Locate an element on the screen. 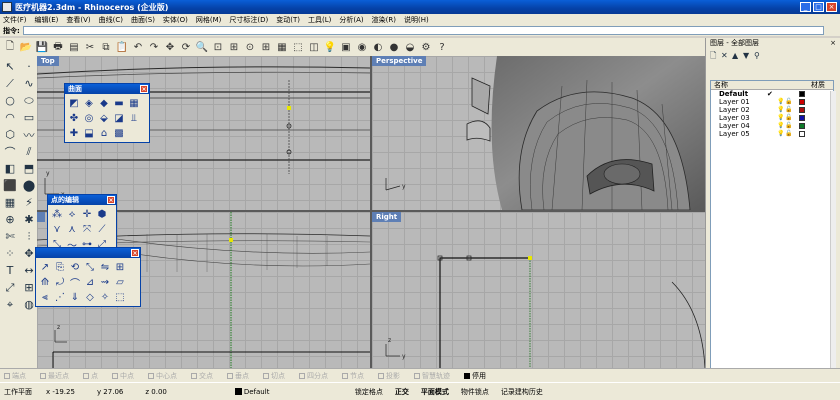 The height and width of the screenshot is (400, 840). grid-icon: ▦ is located at coordinates (282, 47).